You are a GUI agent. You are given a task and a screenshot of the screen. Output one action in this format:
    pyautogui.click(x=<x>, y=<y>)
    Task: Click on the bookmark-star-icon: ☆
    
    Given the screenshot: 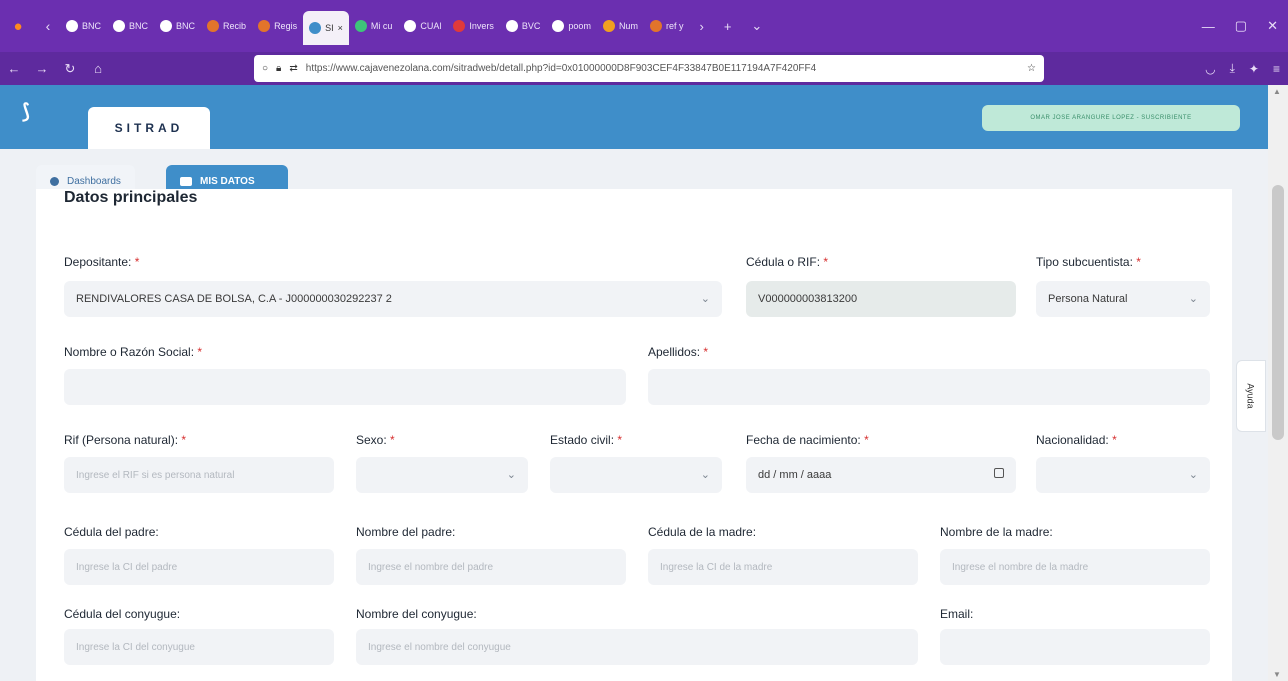 What is the action you would take?
    pyautogui.click(x=1031, y=68)
    